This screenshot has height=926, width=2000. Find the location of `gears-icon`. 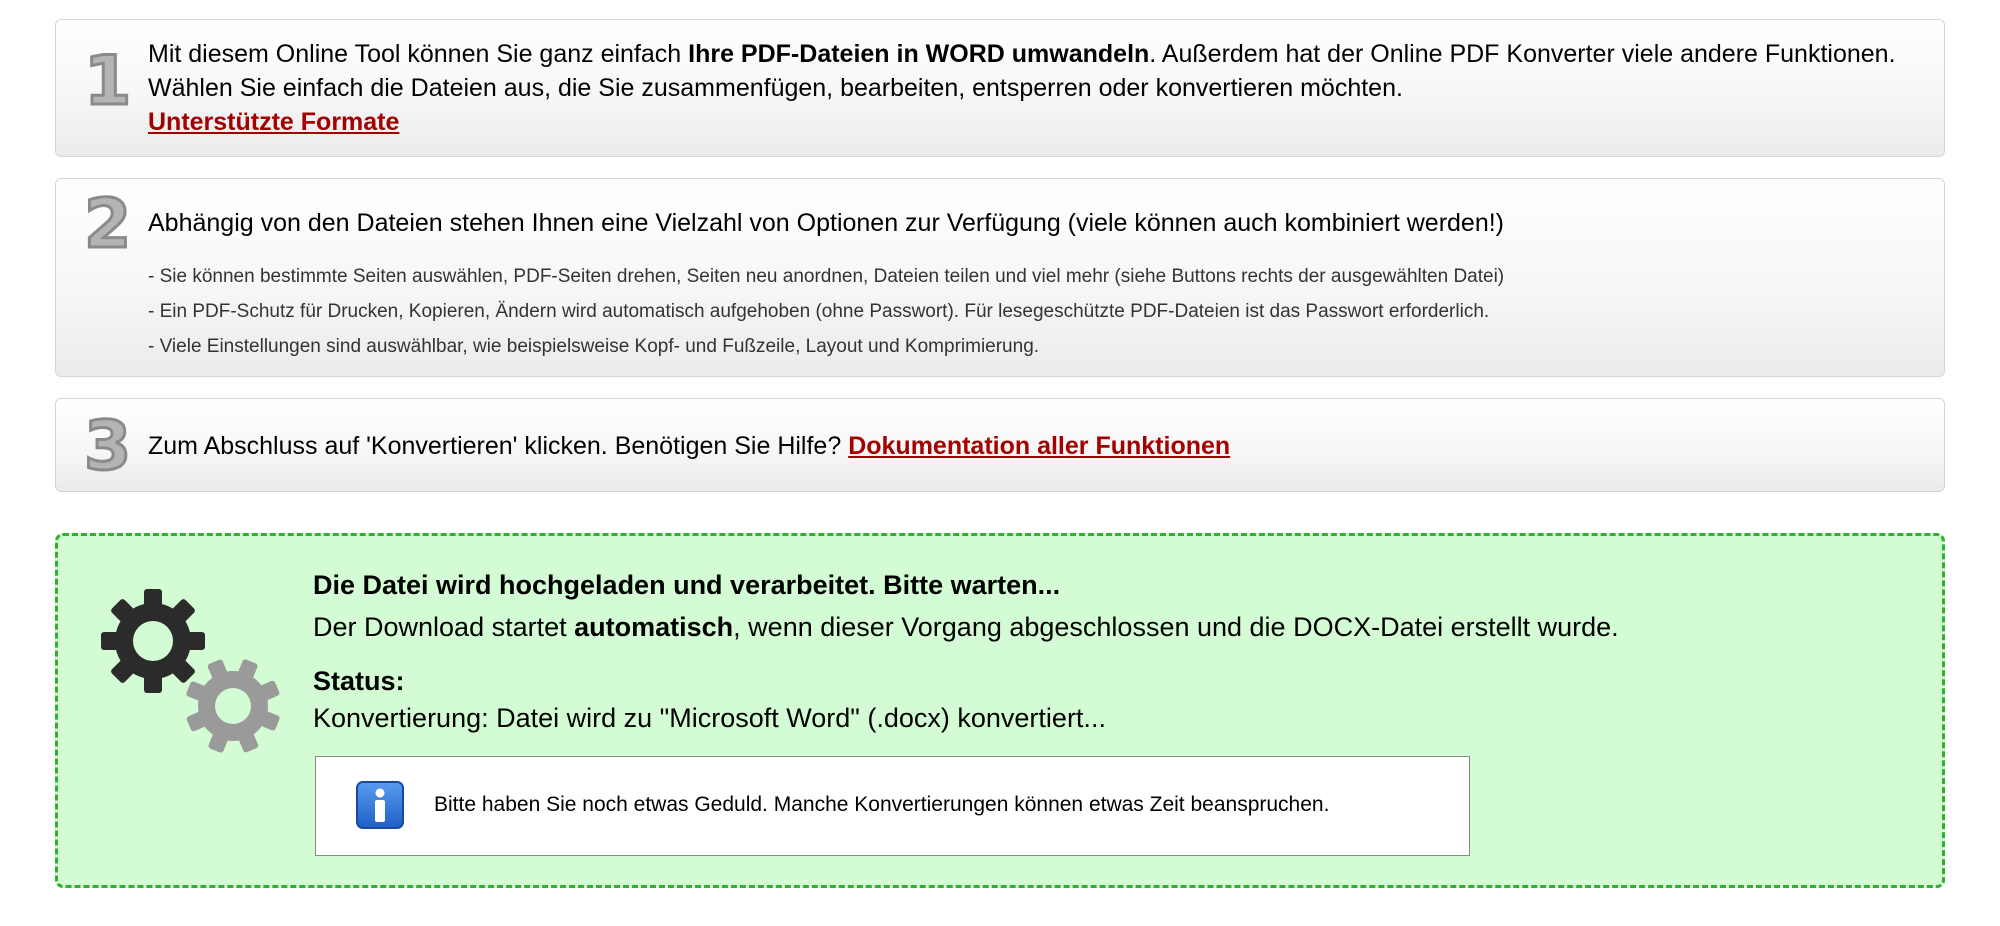

gears-icon is located at coordinates (190, 671).